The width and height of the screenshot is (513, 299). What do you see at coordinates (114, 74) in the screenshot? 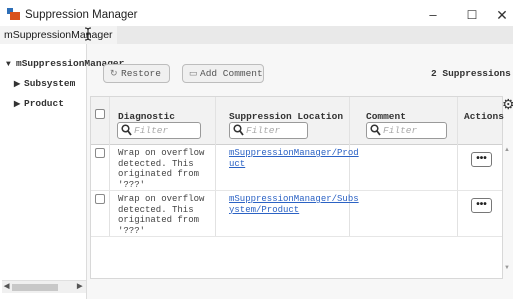
I see `restore-icon: ↻` at bounding box center [114, 74].